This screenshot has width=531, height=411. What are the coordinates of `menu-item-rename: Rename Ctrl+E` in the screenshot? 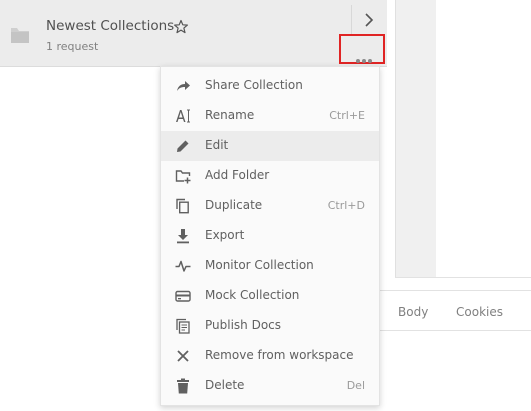 It's located at (270, 116).